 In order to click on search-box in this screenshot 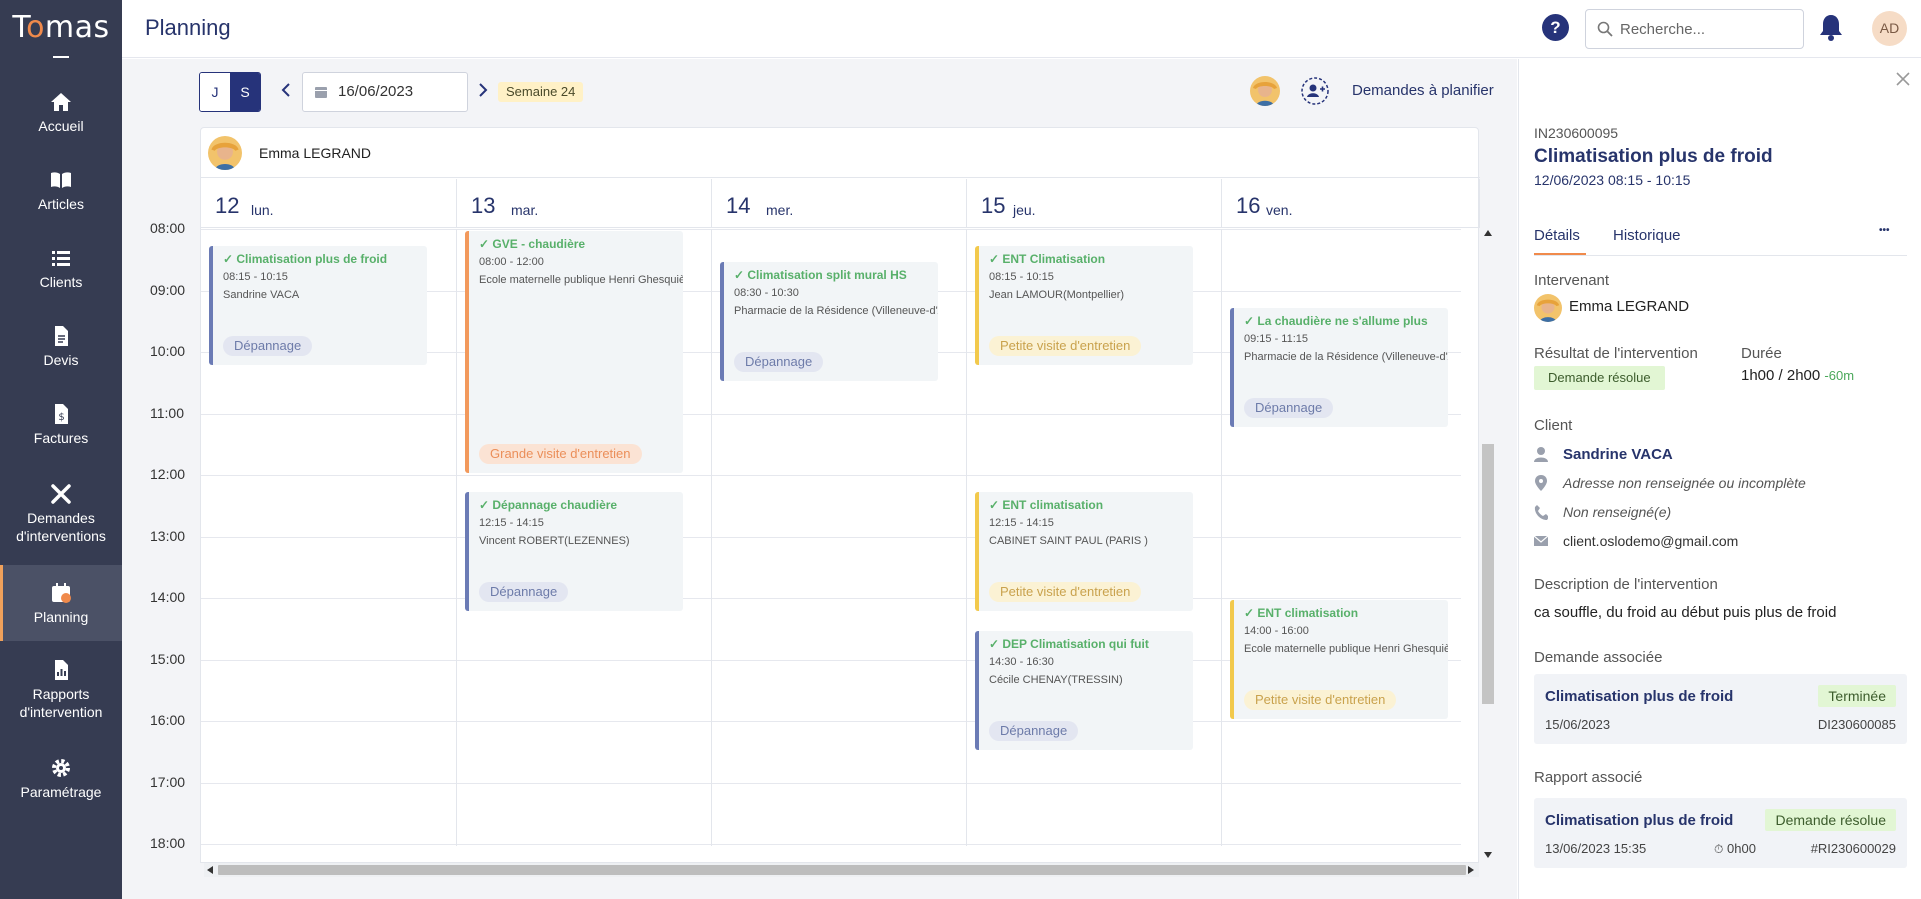, I will do `click(1694, 29)`.